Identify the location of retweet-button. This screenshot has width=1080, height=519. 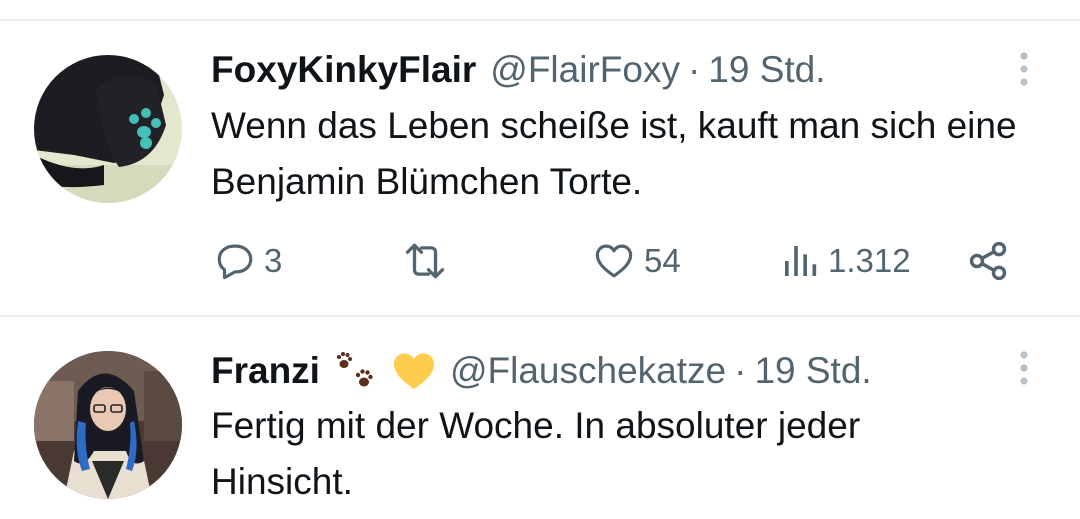
(429, 261).